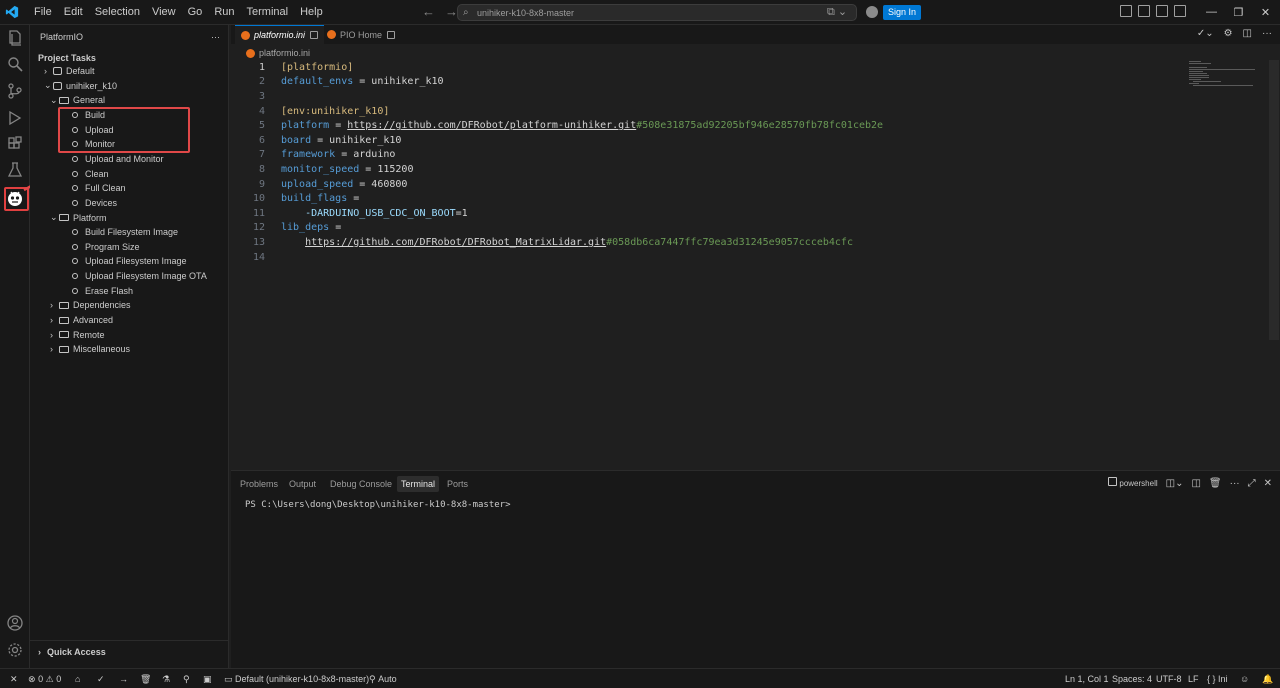  What do you see at coordinates (164, 12) in the screenshot?
I see `menu-view: View` at bounding box center [164, 12].